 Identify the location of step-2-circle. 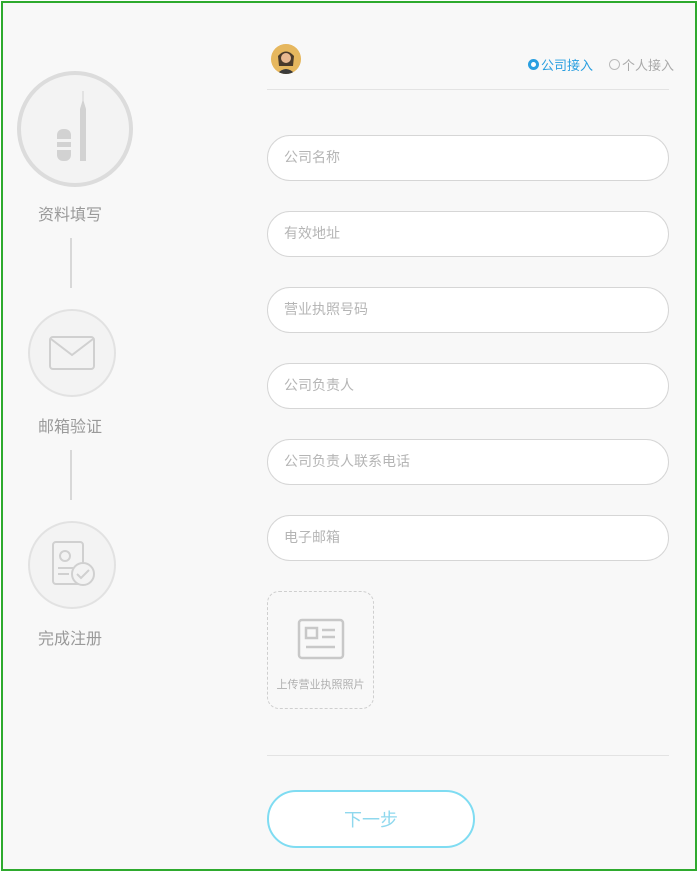
(72, 353).